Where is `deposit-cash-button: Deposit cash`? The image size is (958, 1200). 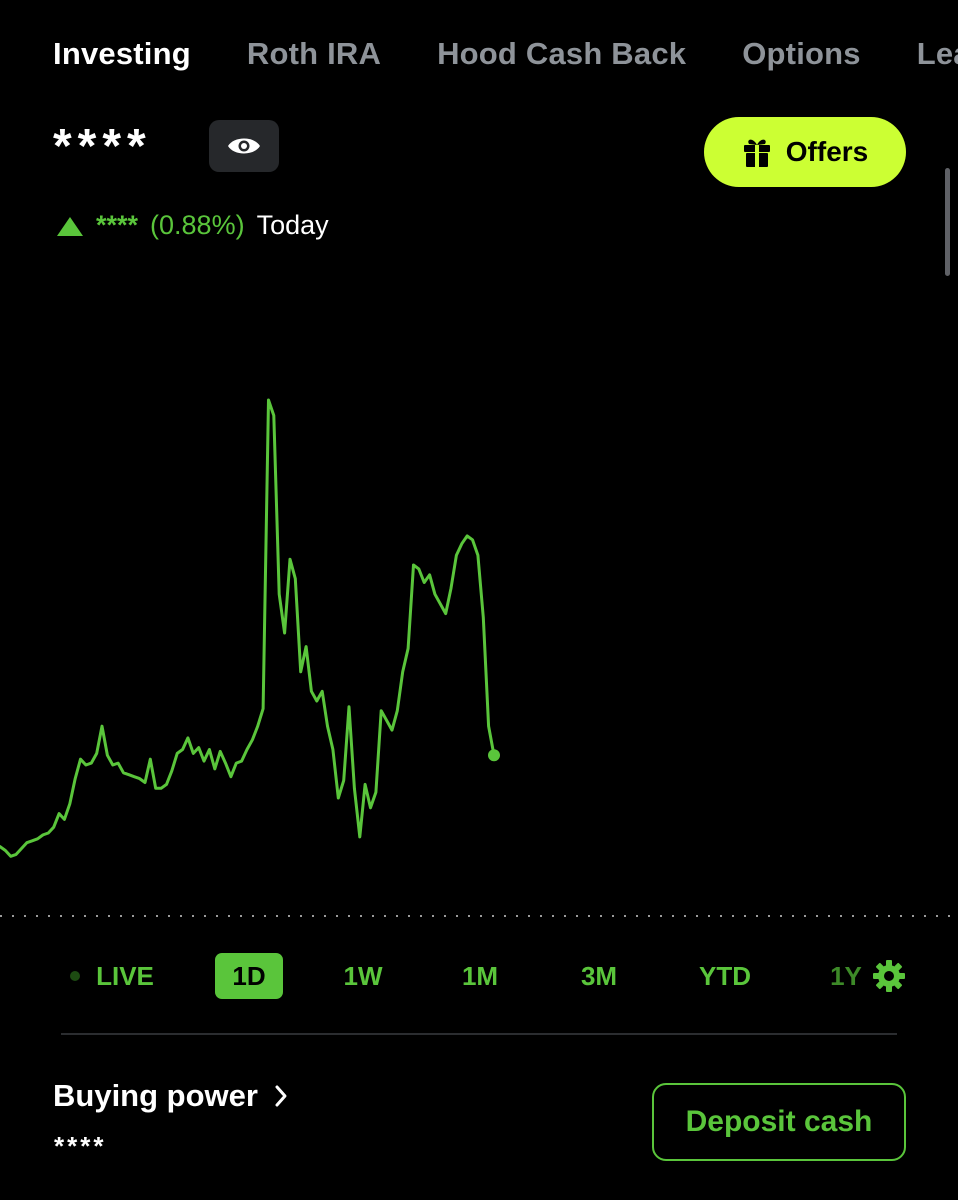
deposit-cash-button: Deposit cash is located at coordinates (779, 1122).